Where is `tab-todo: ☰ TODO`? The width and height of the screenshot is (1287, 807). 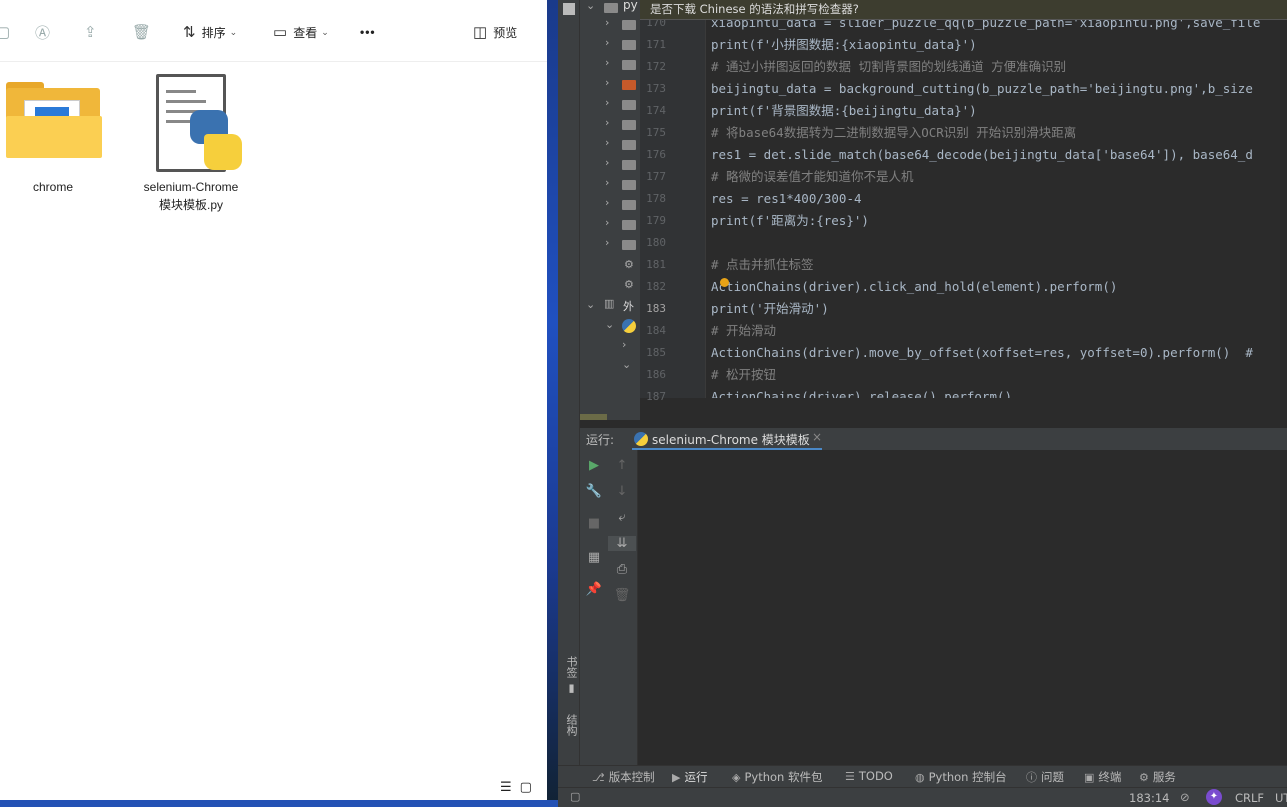
tab-todo: ☰ TODO is located at coordinates (869, 776).